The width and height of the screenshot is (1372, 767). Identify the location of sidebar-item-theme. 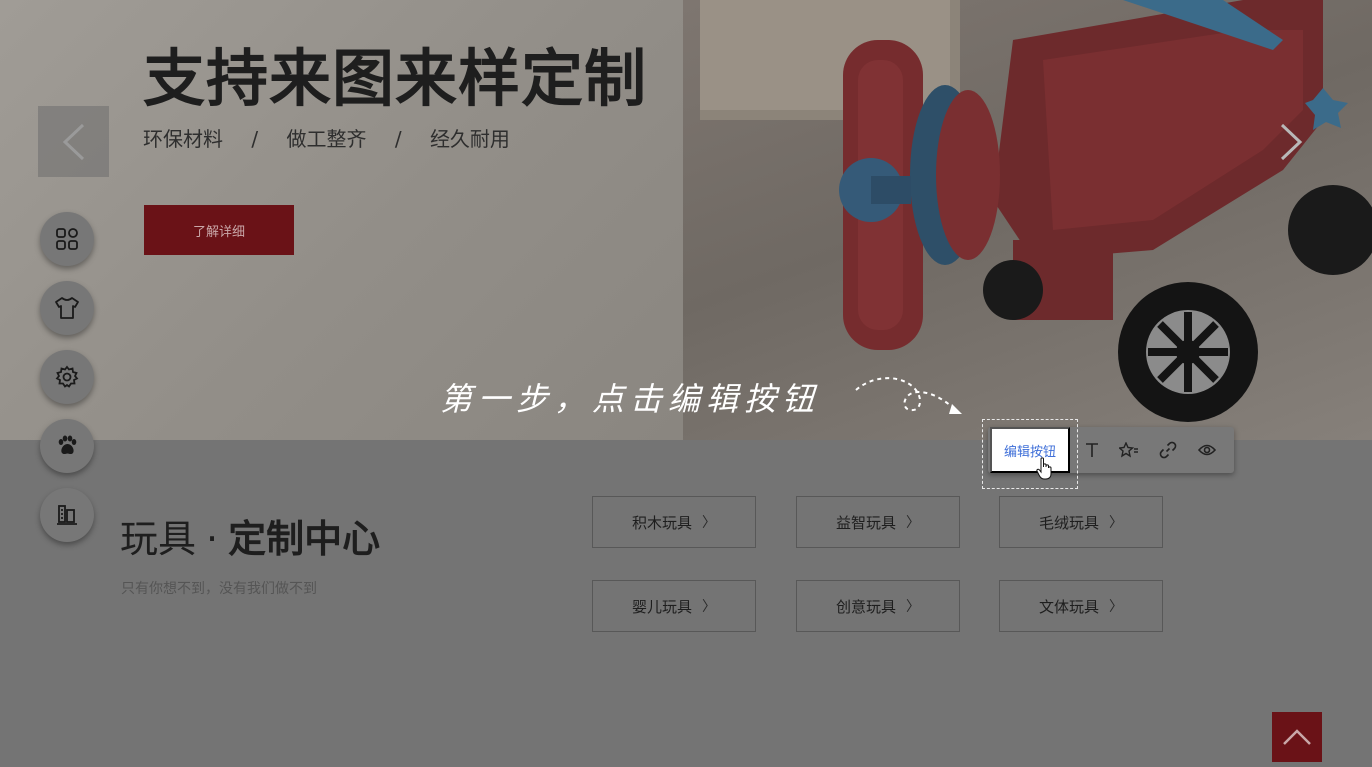
(67, 308).